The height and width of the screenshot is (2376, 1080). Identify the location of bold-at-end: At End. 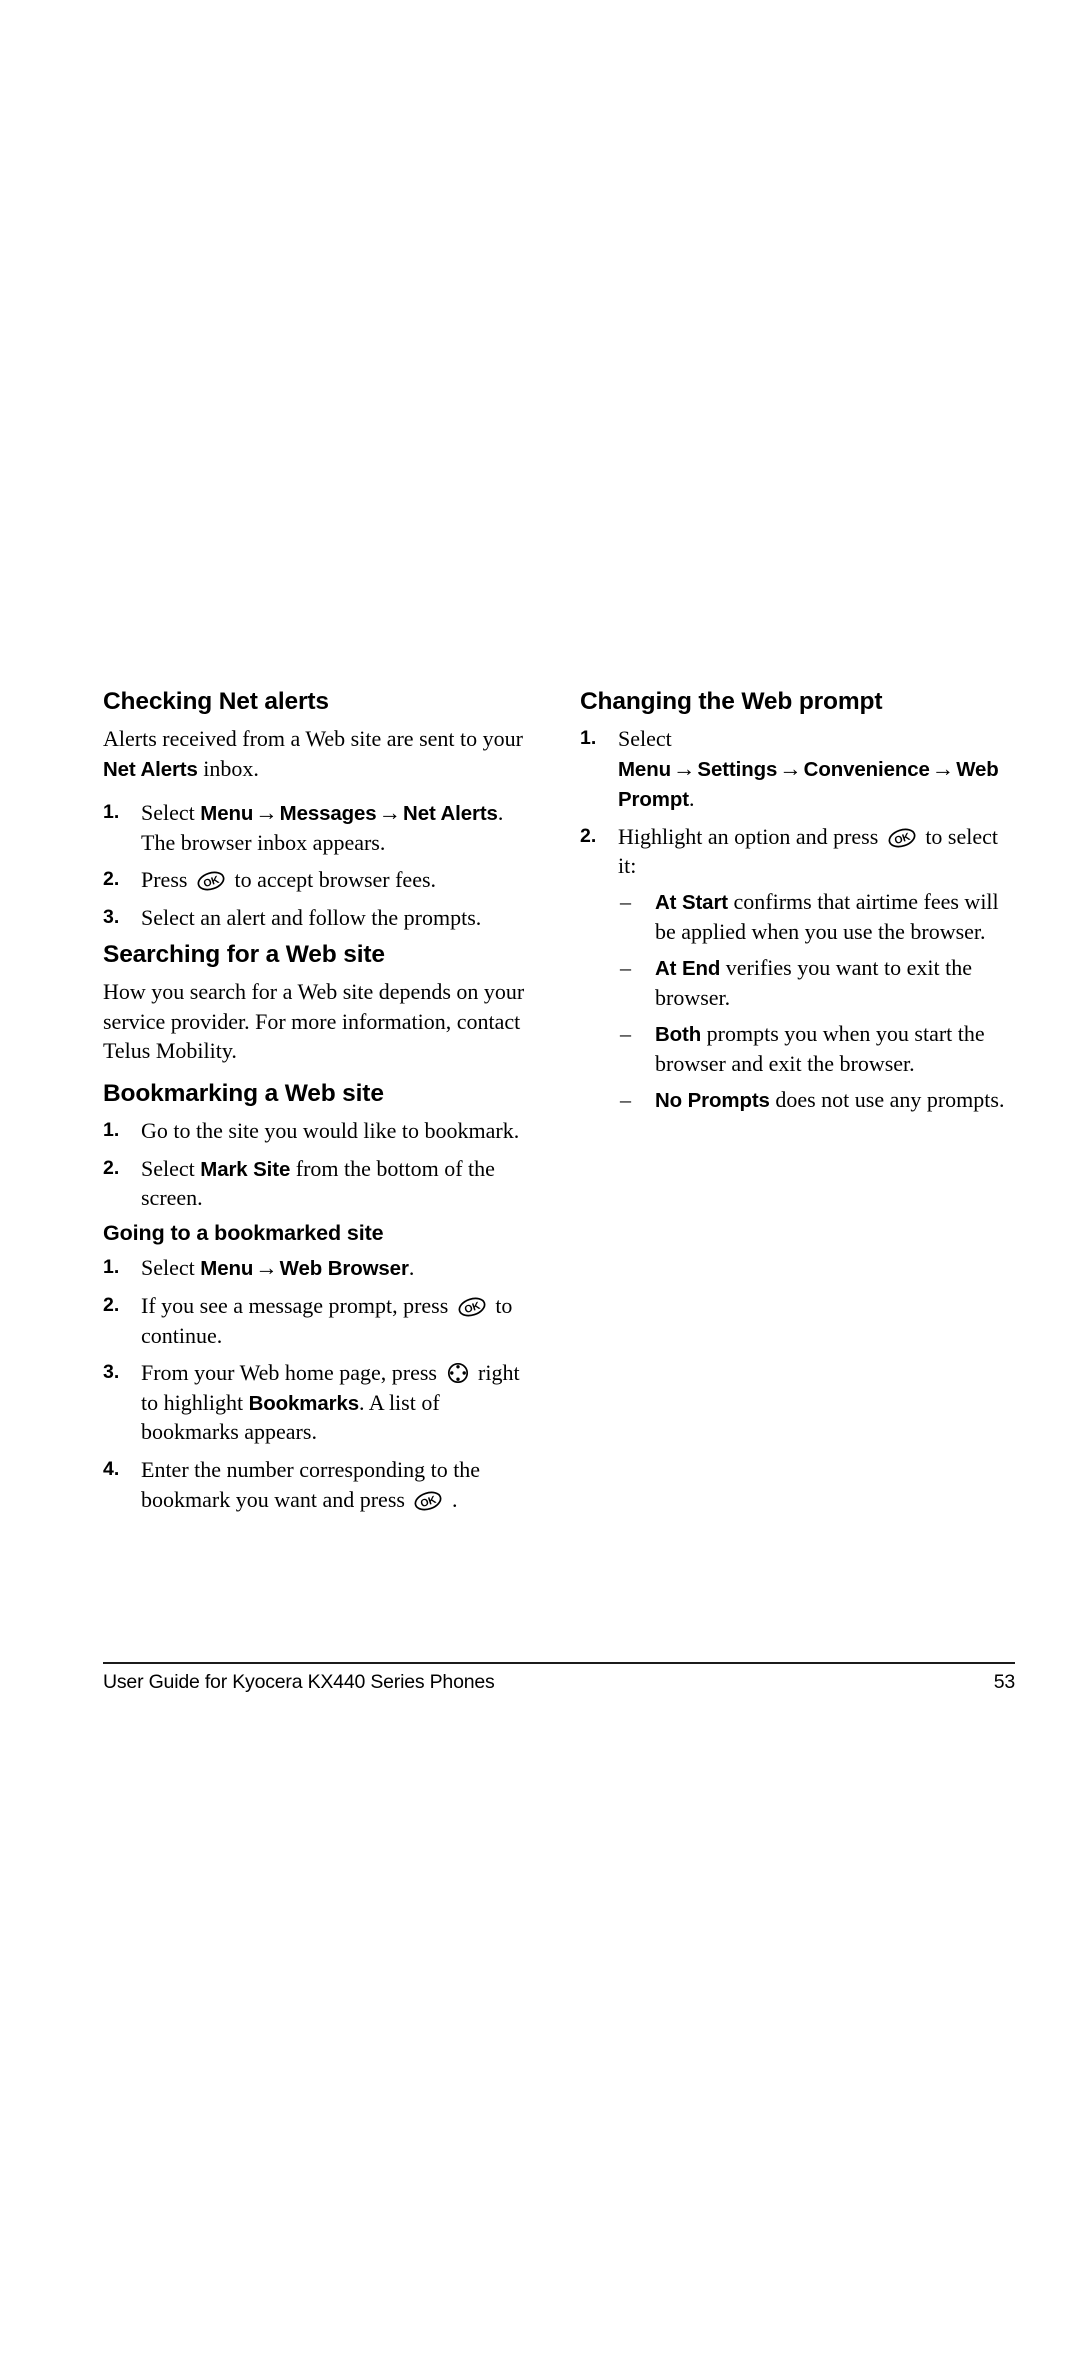
(688, 969).